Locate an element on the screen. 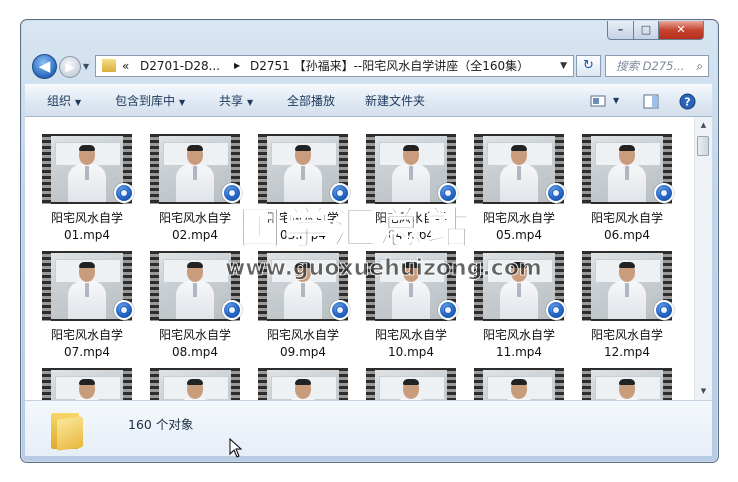  minimize-button: – is located at coordinates (620, 30).